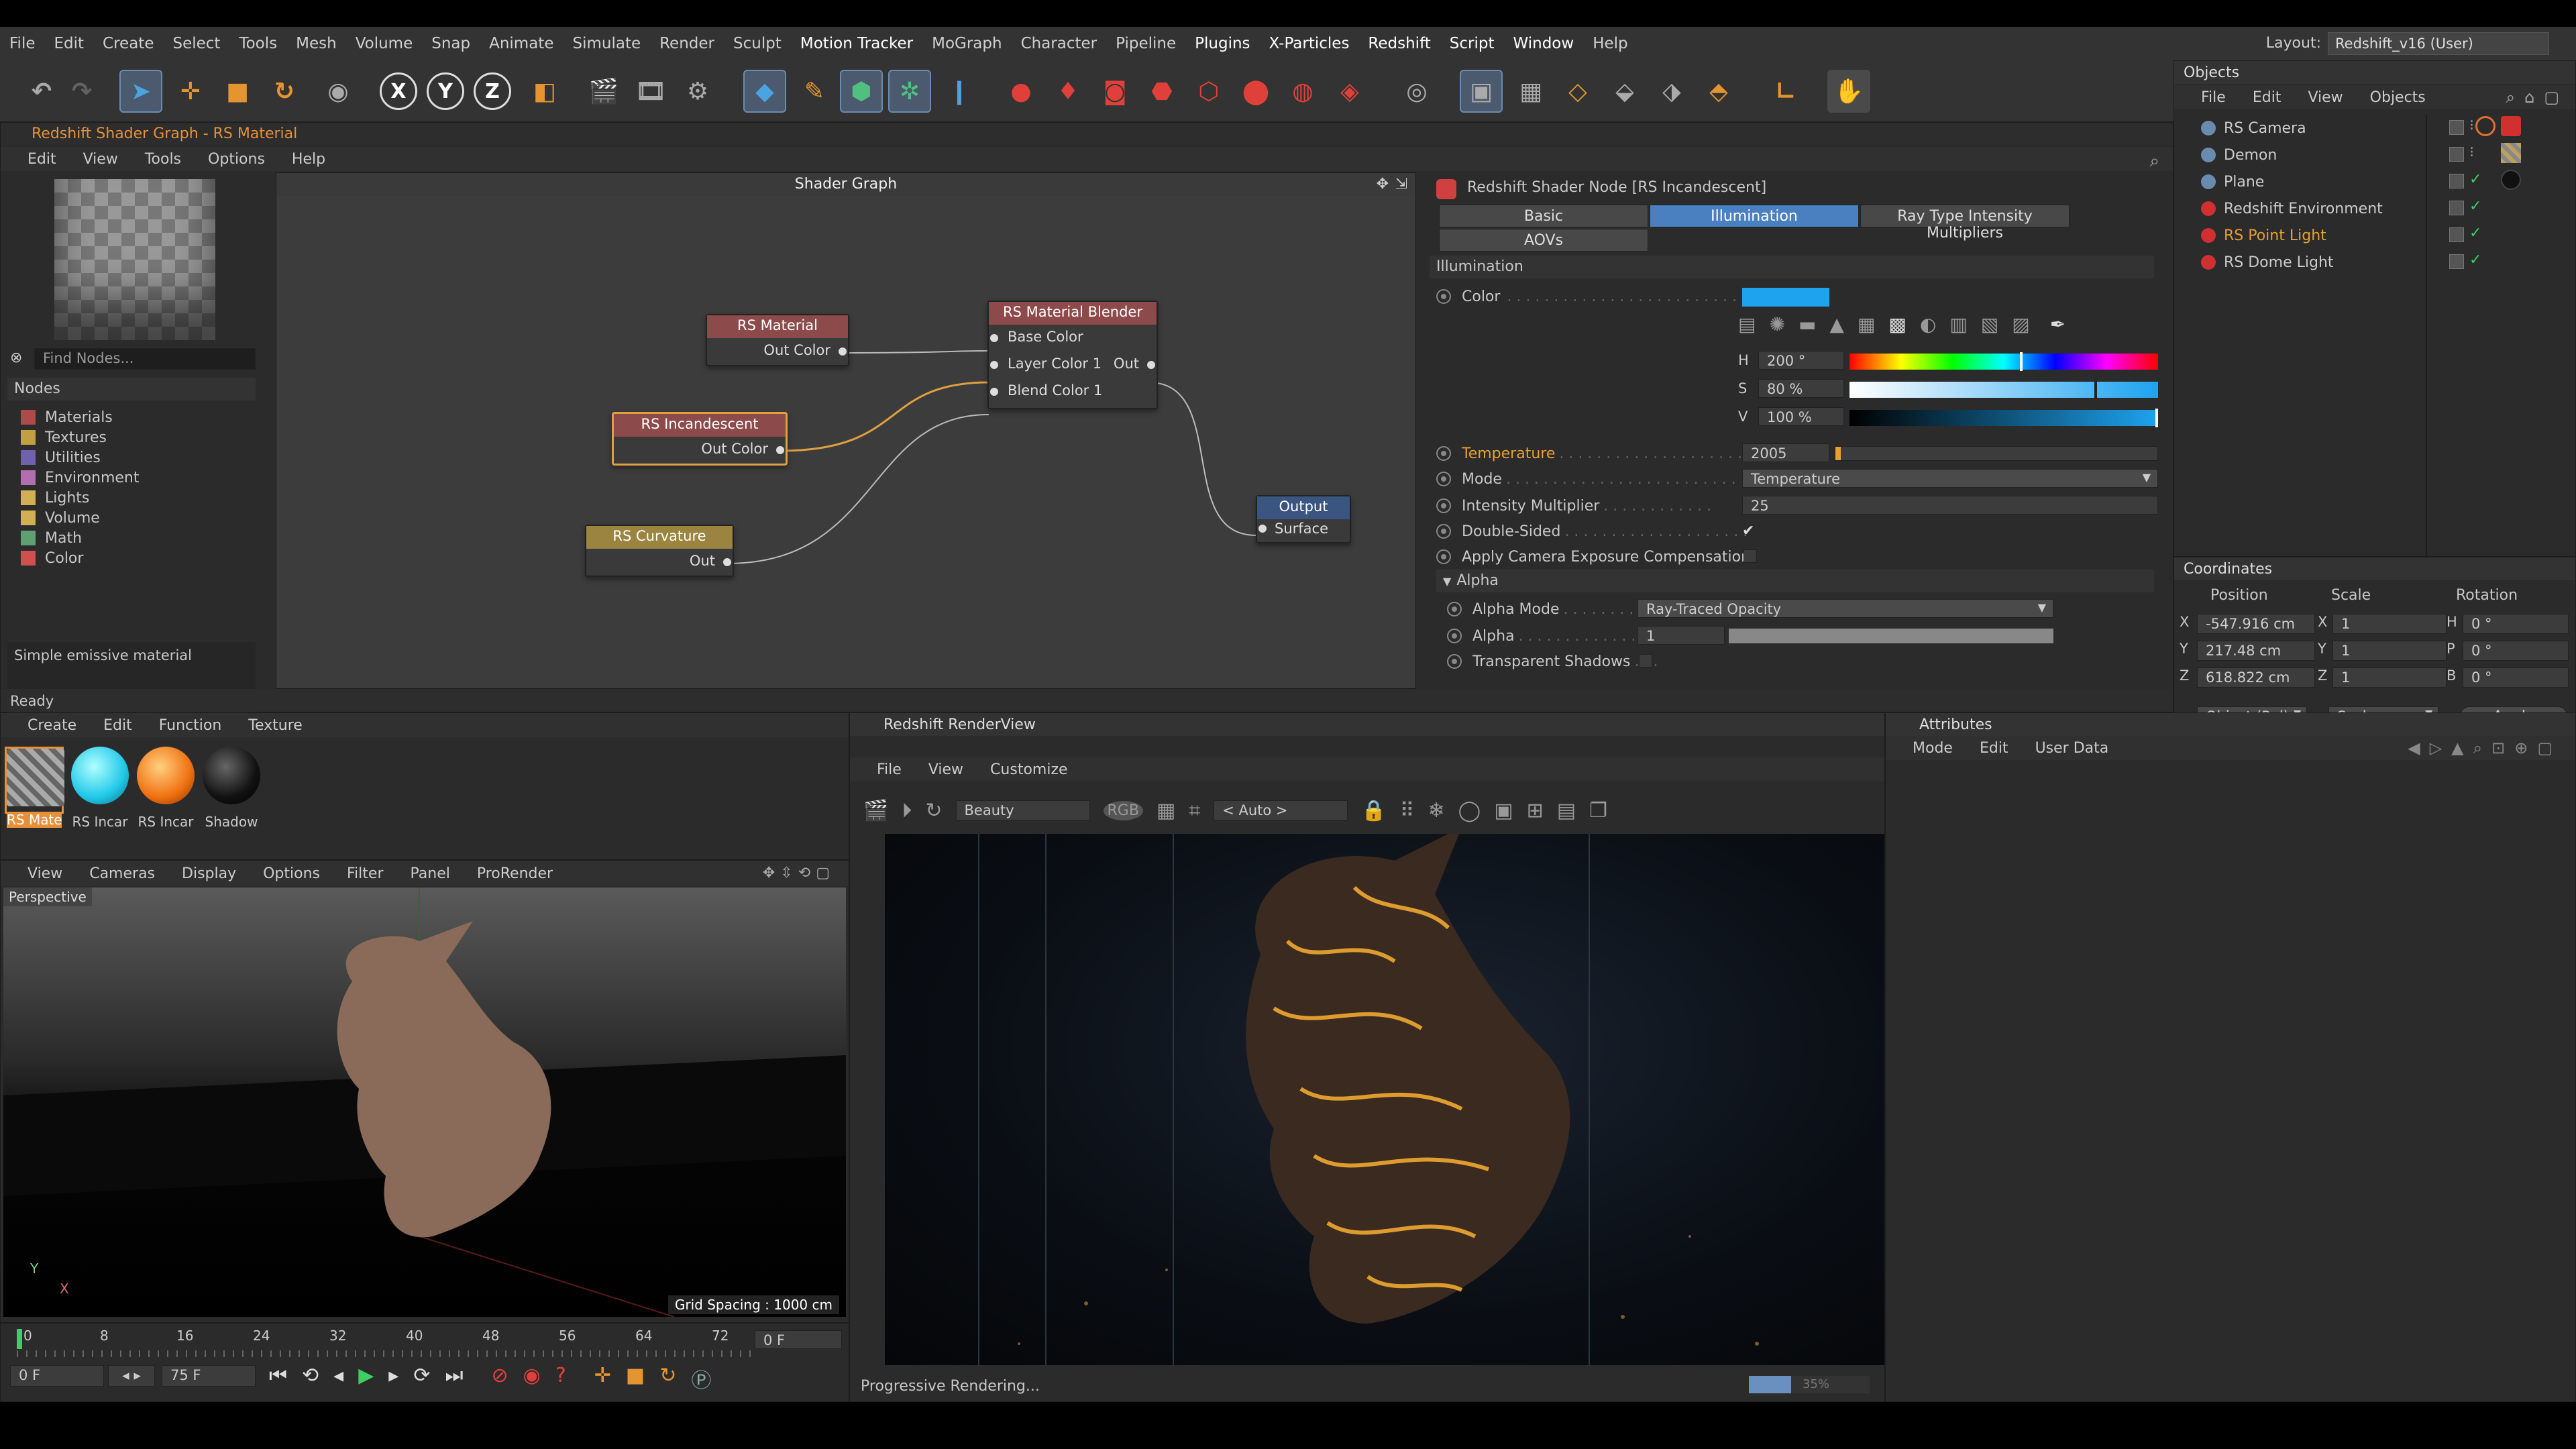 This screenshot has width=2576, height=1449. What do you see at coordinates (52, 725) in the screenshot?
I see `material-menu-create: Create` at bounding box center [52, 725].